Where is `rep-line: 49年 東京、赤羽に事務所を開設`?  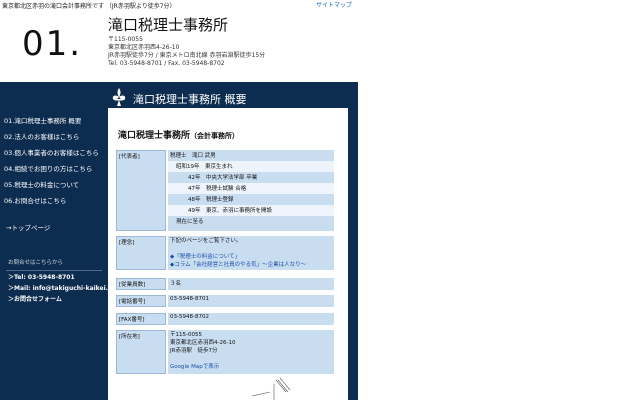 rep-line: 49年 東京、赤羽に事務所を開設 is located at coordinates (251, 210).